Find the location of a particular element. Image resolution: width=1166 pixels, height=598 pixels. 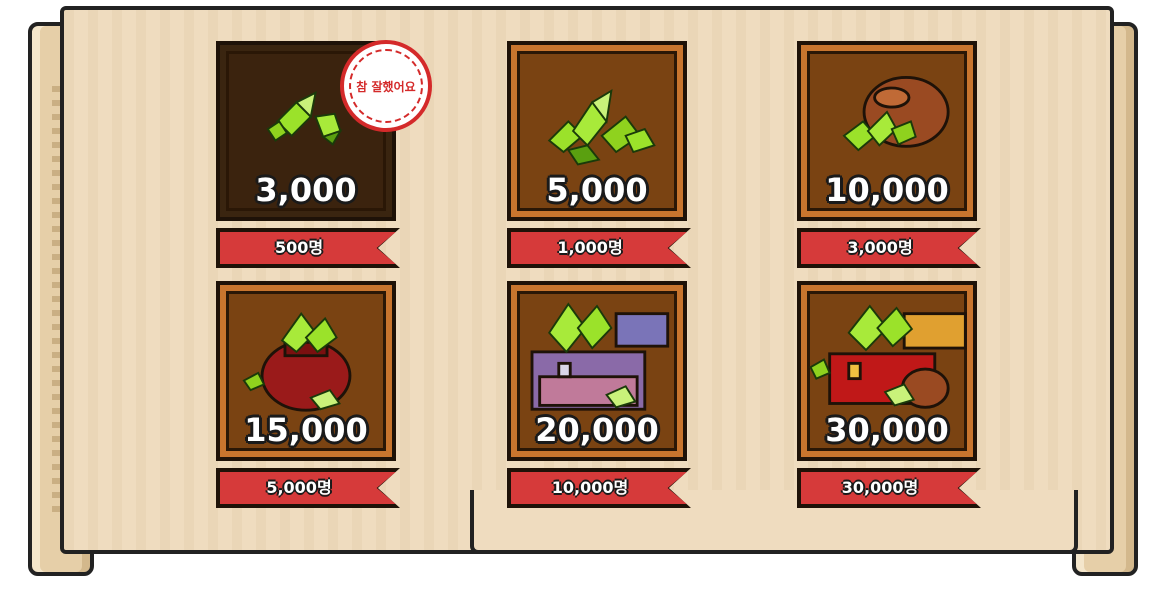

requirement-ribbon-5: 10,000명 is located at coordinates (599, 488).